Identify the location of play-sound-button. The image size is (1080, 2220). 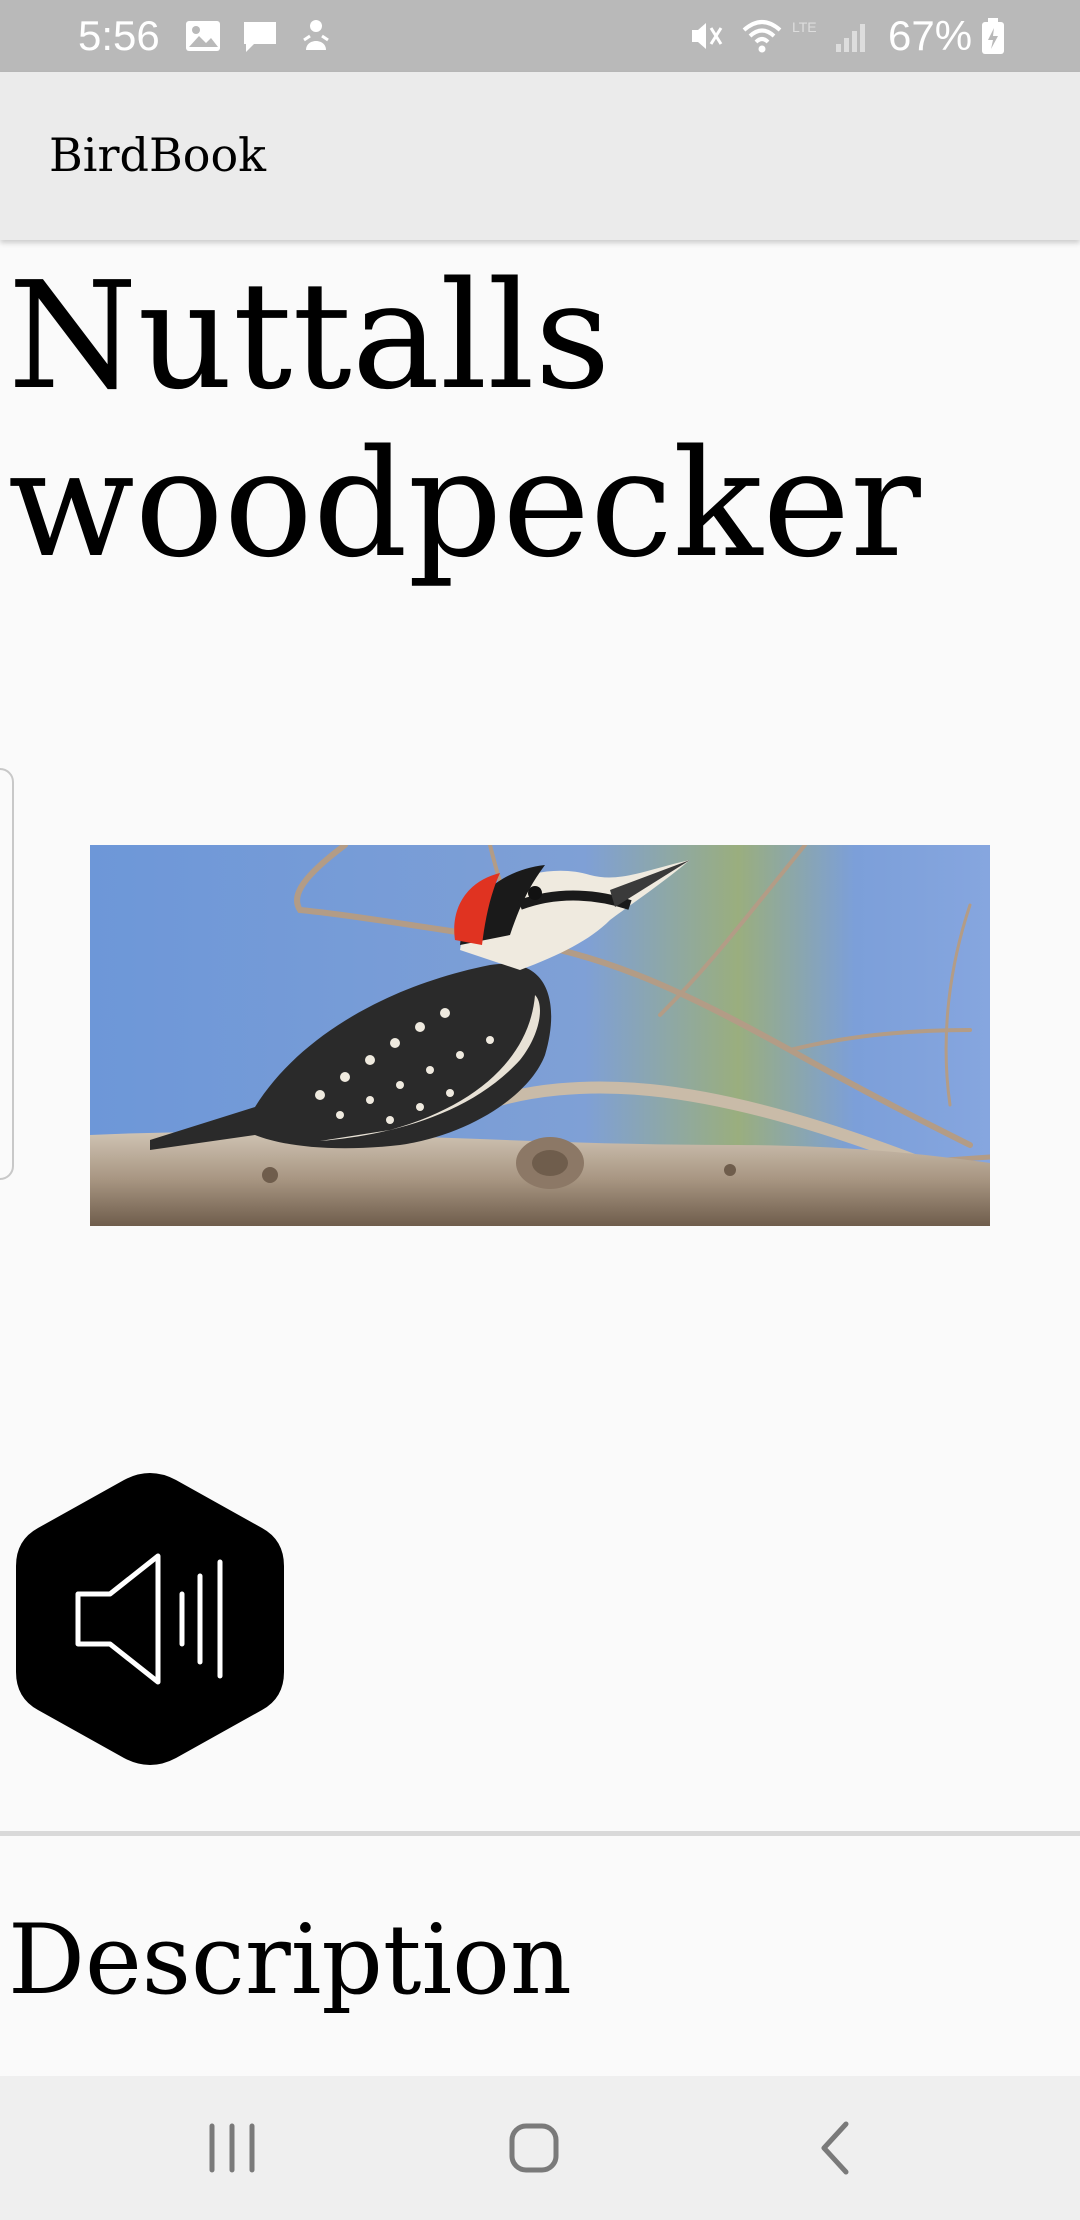
(150, 1619).